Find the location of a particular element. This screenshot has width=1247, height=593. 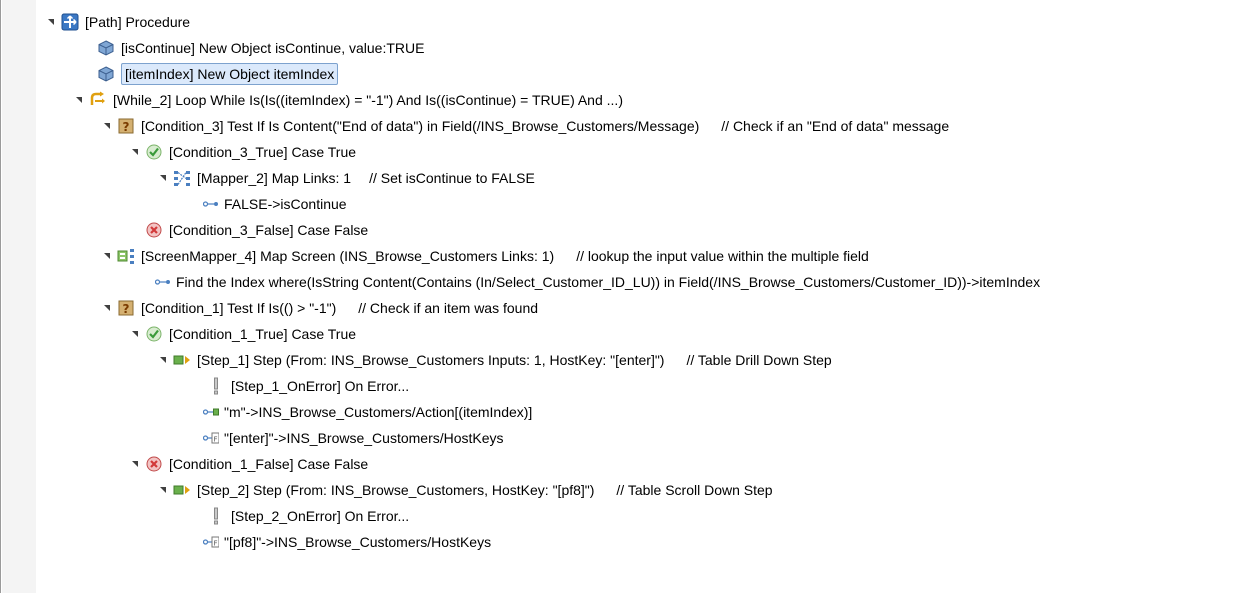

node-label: [Mapper_2] Map Links: 1 is located at coordinates (274, 178).